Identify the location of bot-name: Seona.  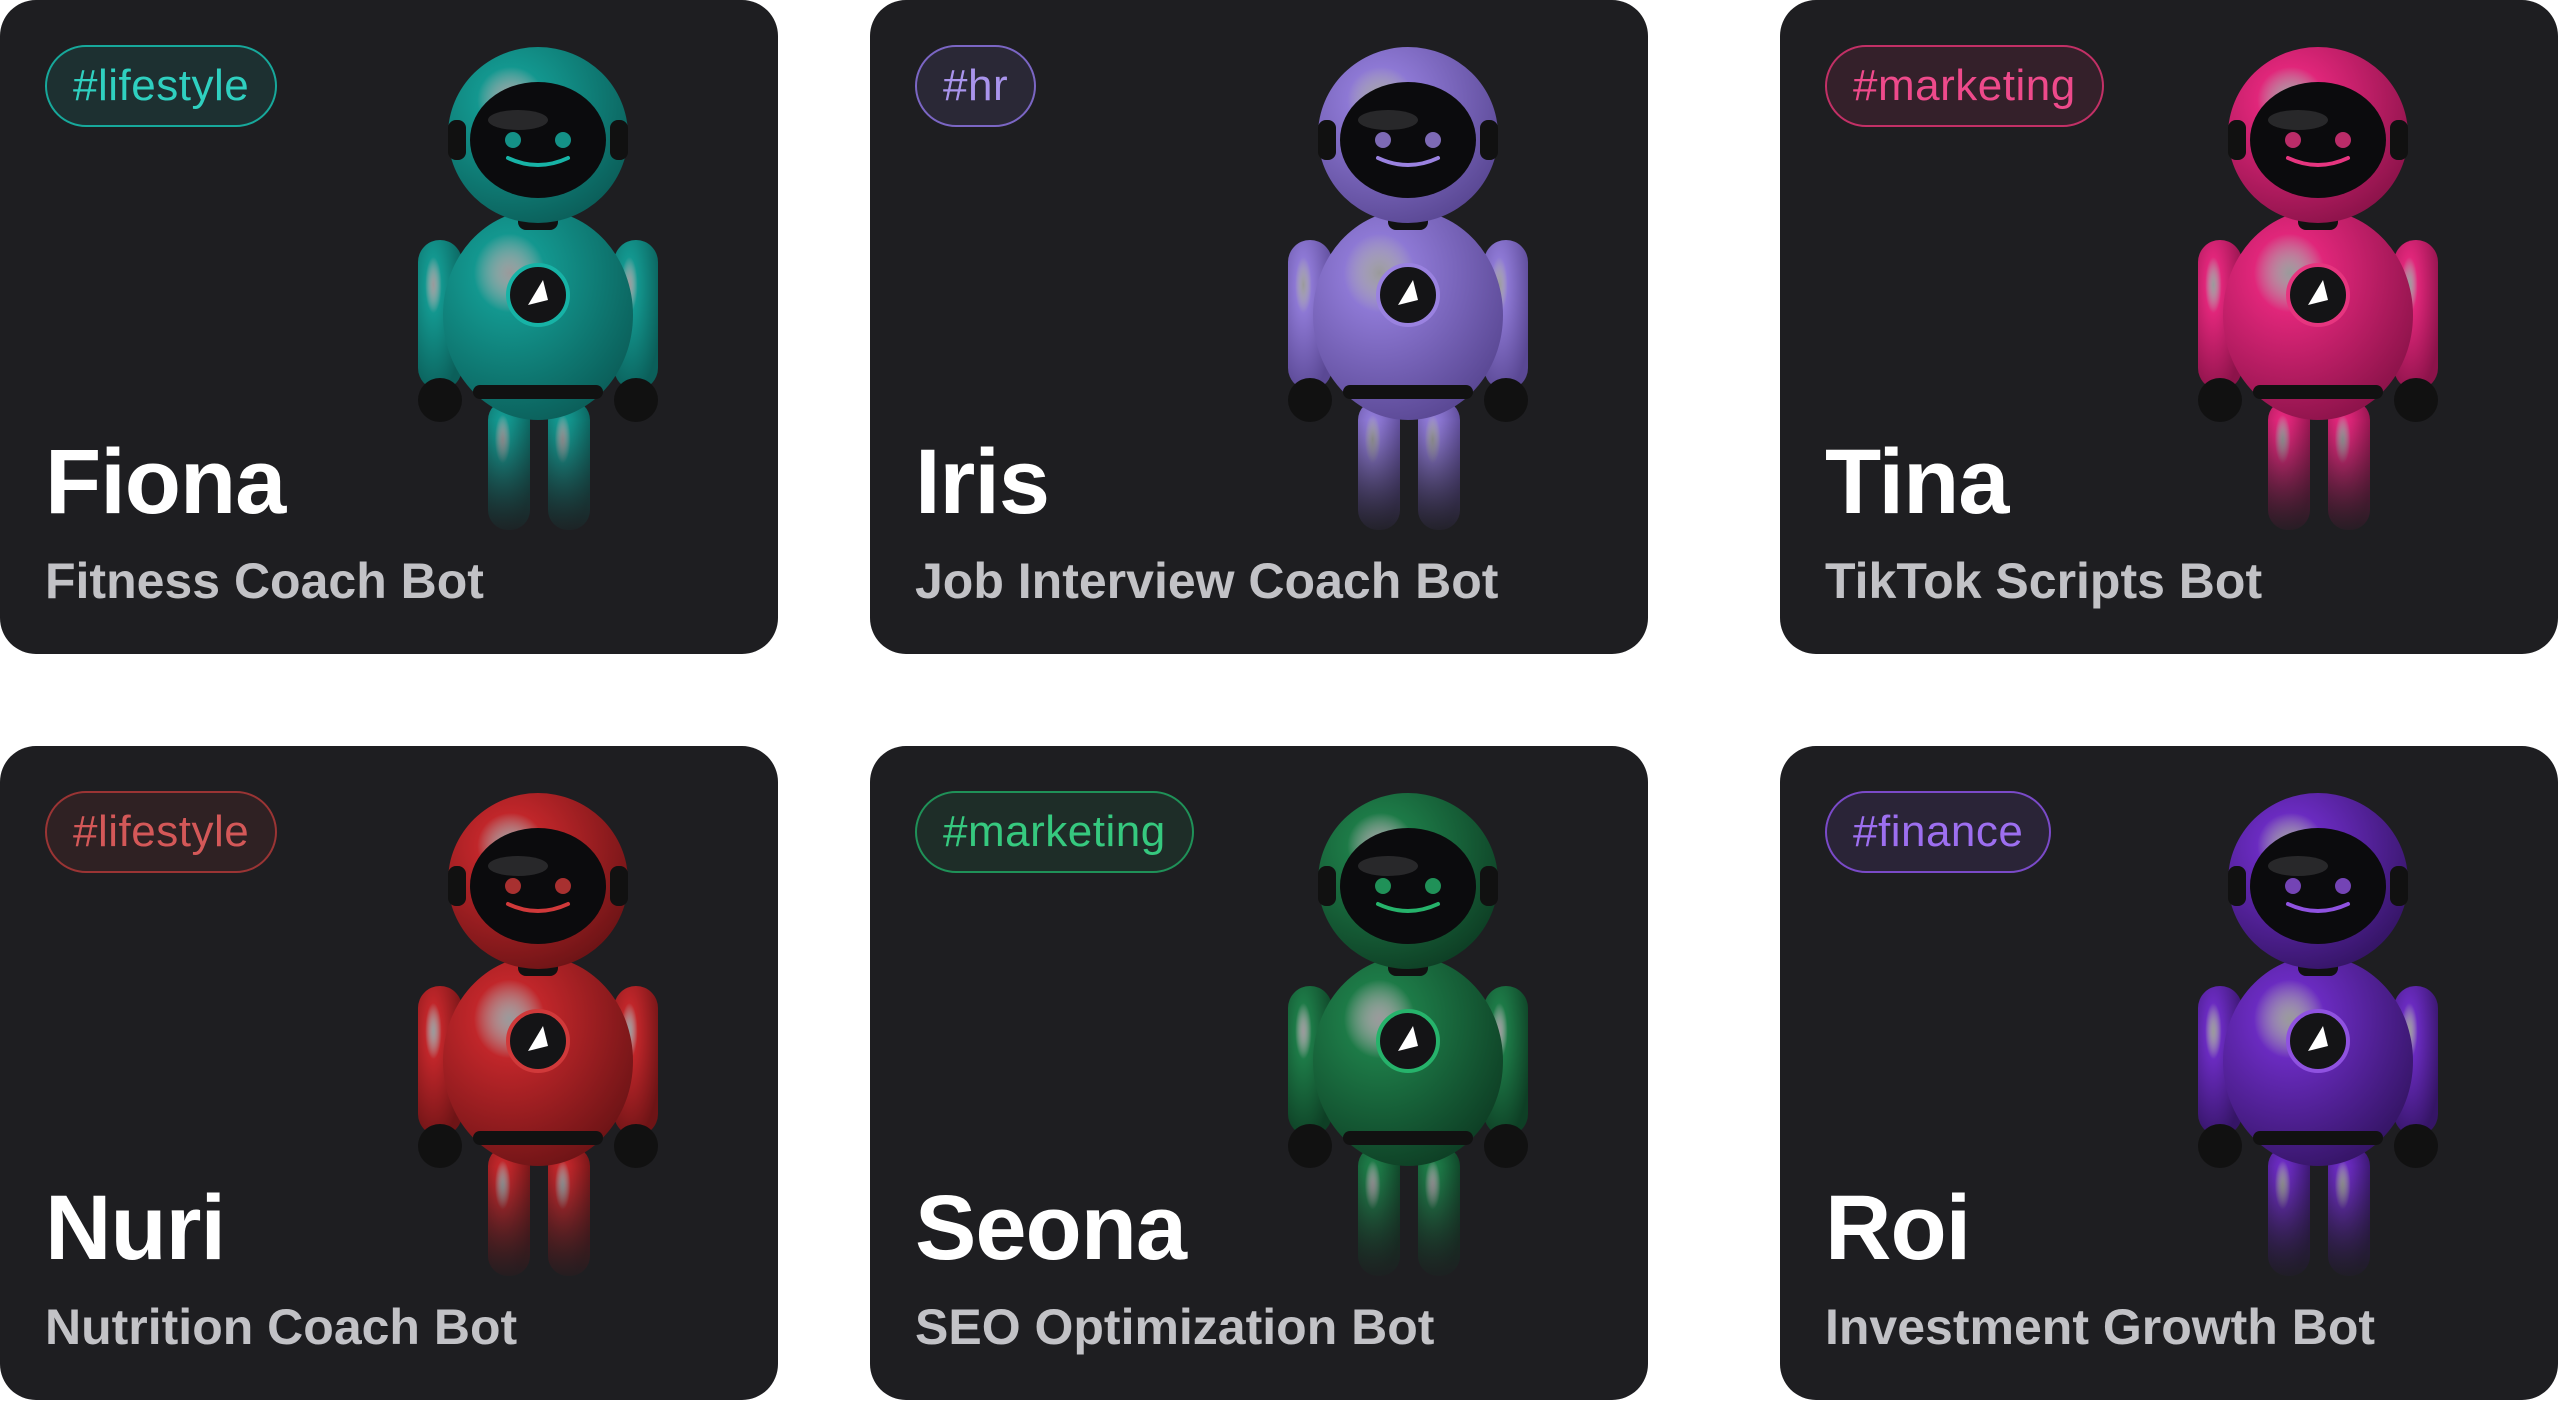
(1051, 1228).